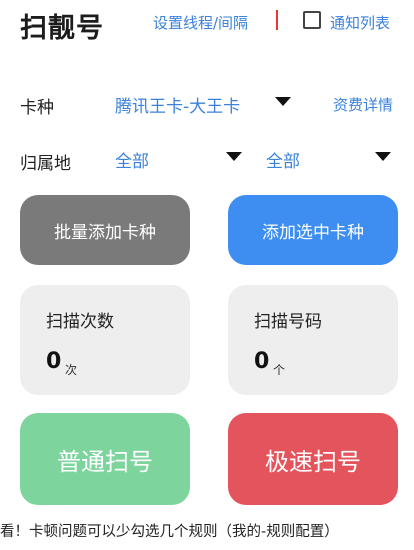 This screenshot has height=550, width=414. What do you see at coordinates (45, 164) in the screenshot?
I see `location-label: 归属地` at bounding box center [45, 164].